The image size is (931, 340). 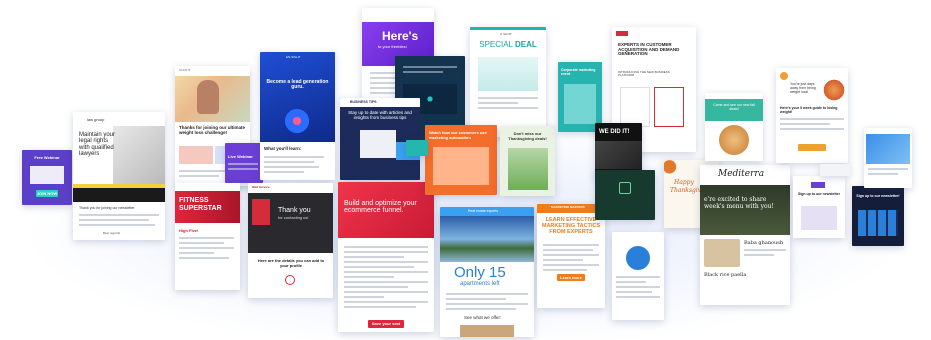 I want to click on live-headline: Live Webinar, so click(x=240, y=156).